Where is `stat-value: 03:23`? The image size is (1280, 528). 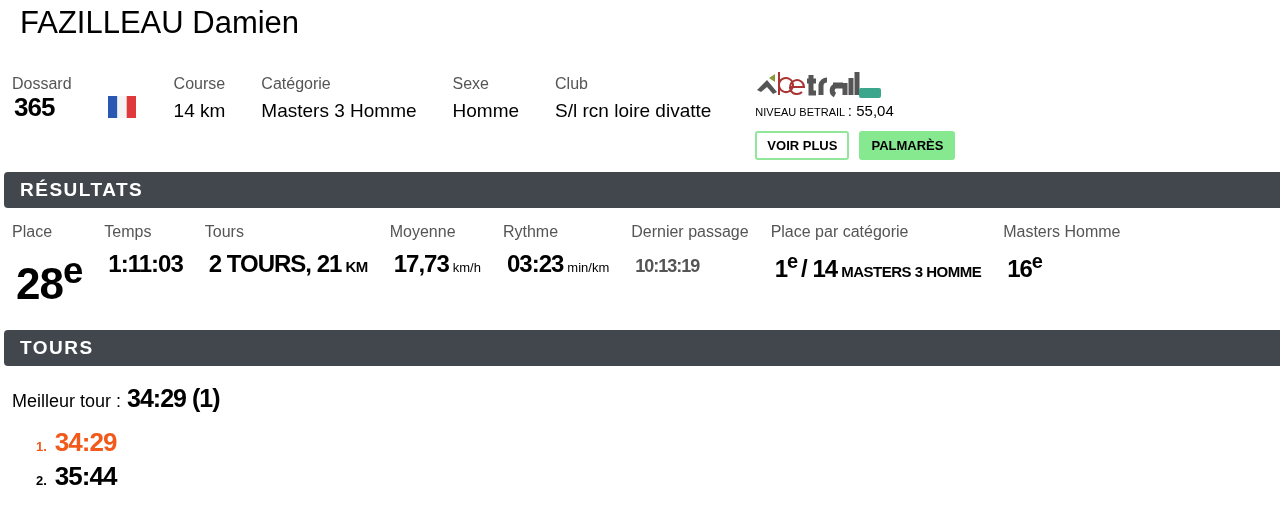 stat-value: 03:23 is located at coordinates (535, 264).